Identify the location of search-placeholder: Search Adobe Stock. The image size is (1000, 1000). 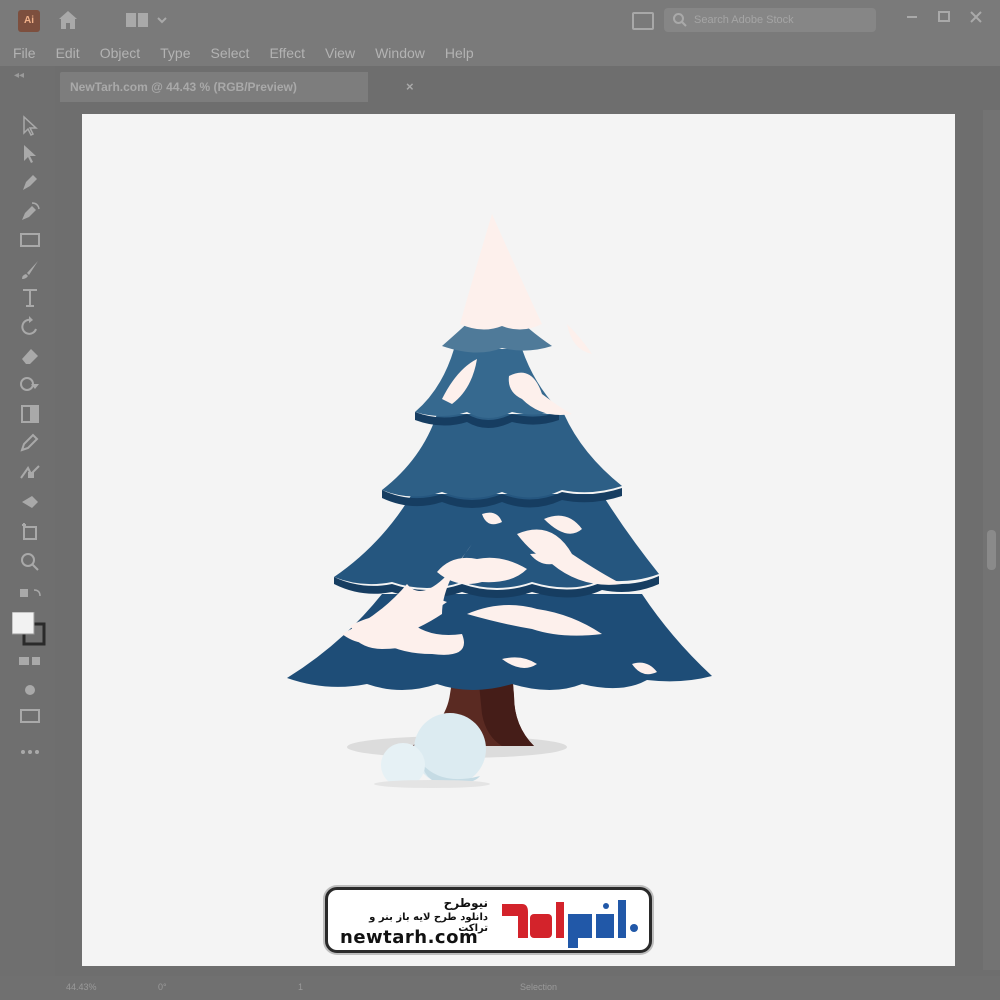
(744, 20).